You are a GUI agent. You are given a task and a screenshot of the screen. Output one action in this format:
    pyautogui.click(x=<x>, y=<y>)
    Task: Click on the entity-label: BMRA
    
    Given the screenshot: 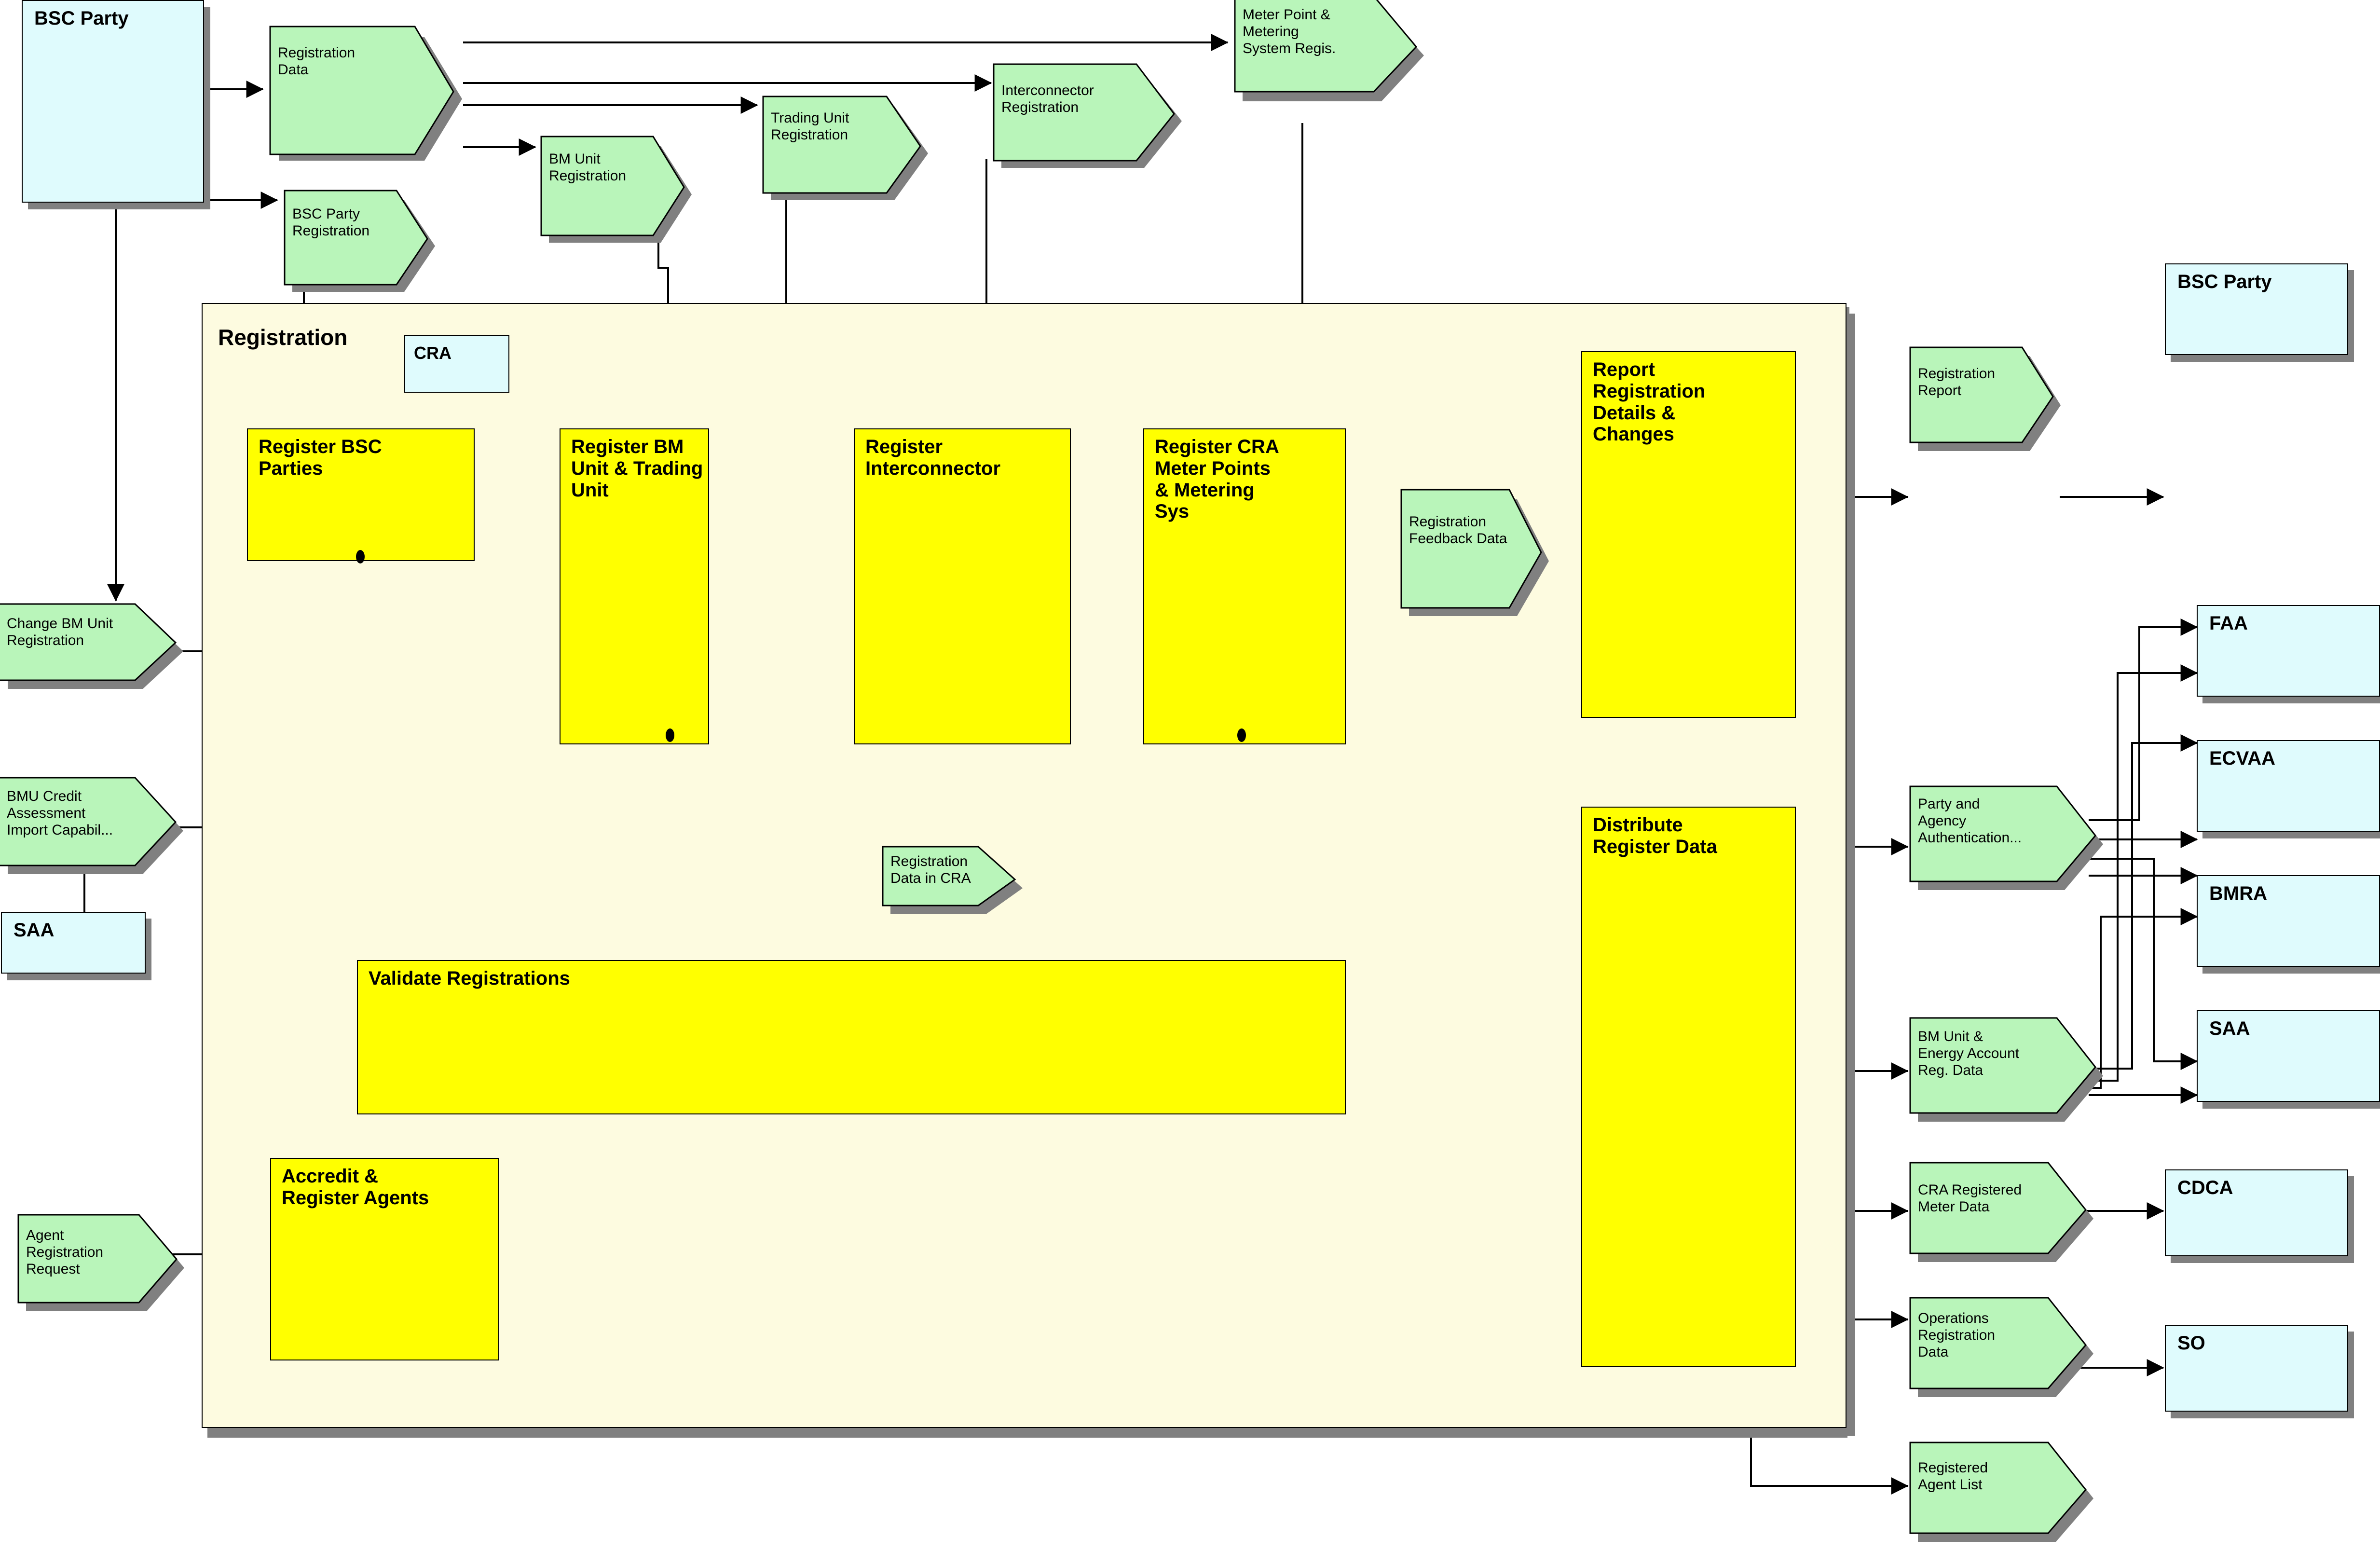 What is the action you would take?
    pyautogui.click(x=2238, y=893)
    